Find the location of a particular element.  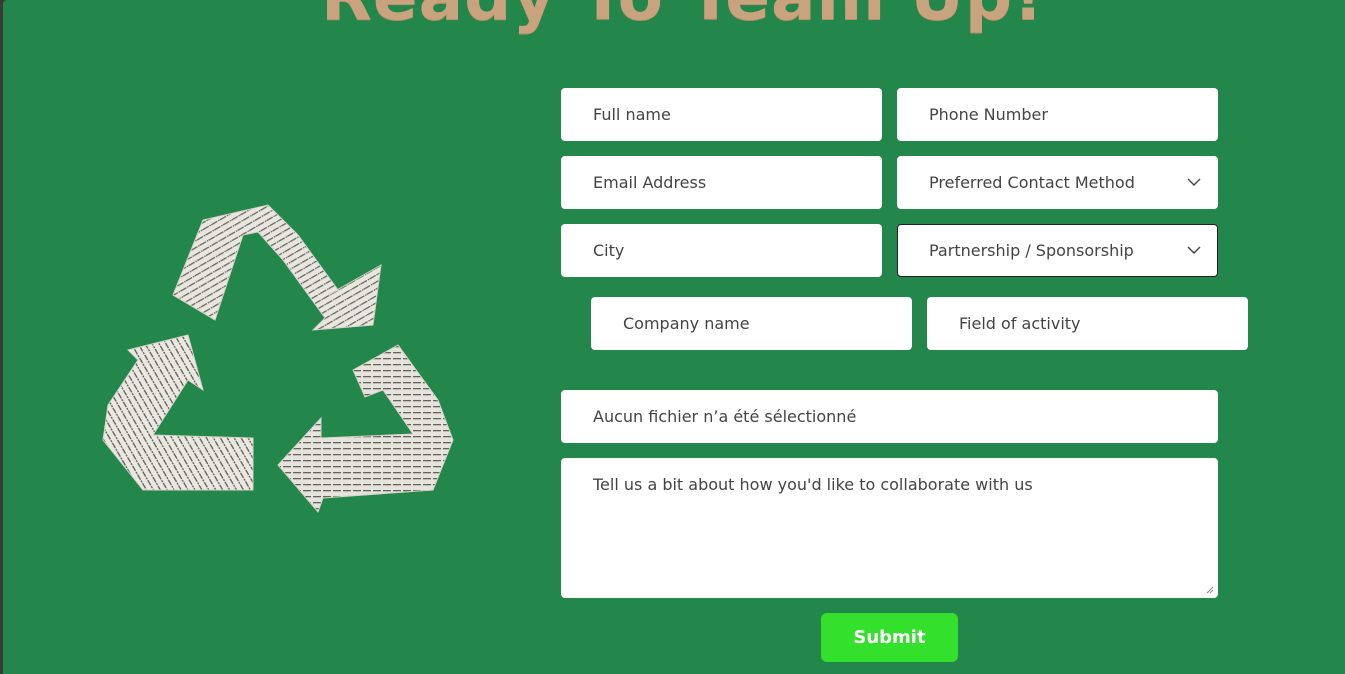

city-placeholder: City is located at coordinates (609, 250).